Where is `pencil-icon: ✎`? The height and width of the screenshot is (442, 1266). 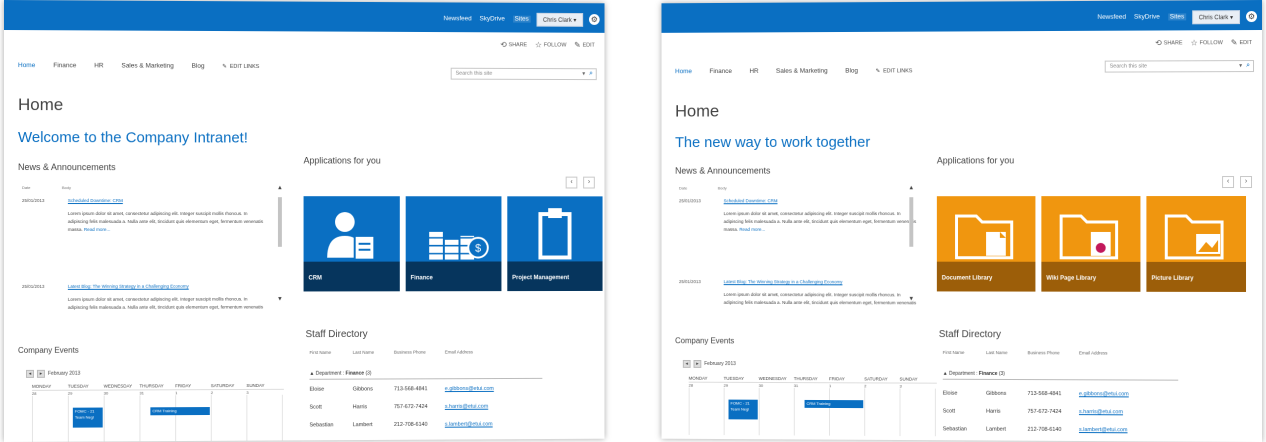
pencil-icon: ✎ is located at coordinates (224, 66).